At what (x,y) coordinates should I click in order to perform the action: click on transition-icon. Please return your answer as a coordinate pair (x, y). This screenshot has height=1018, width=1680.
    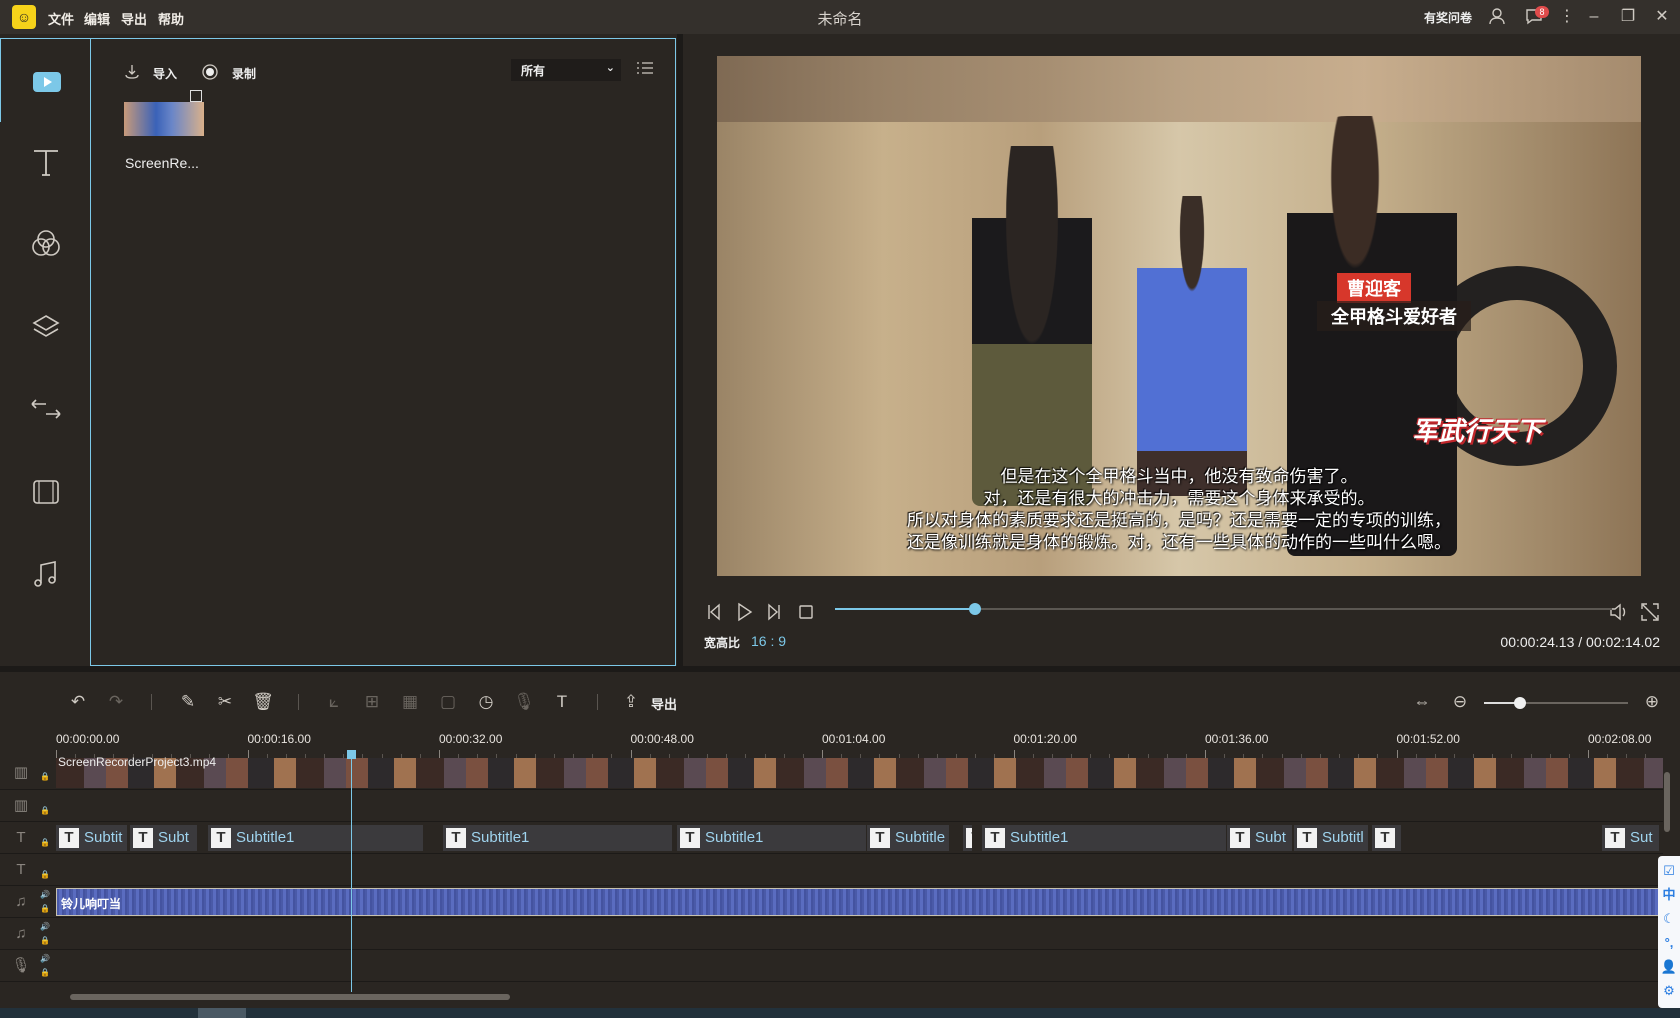
    Looking at the image, I should click on (46, 409).